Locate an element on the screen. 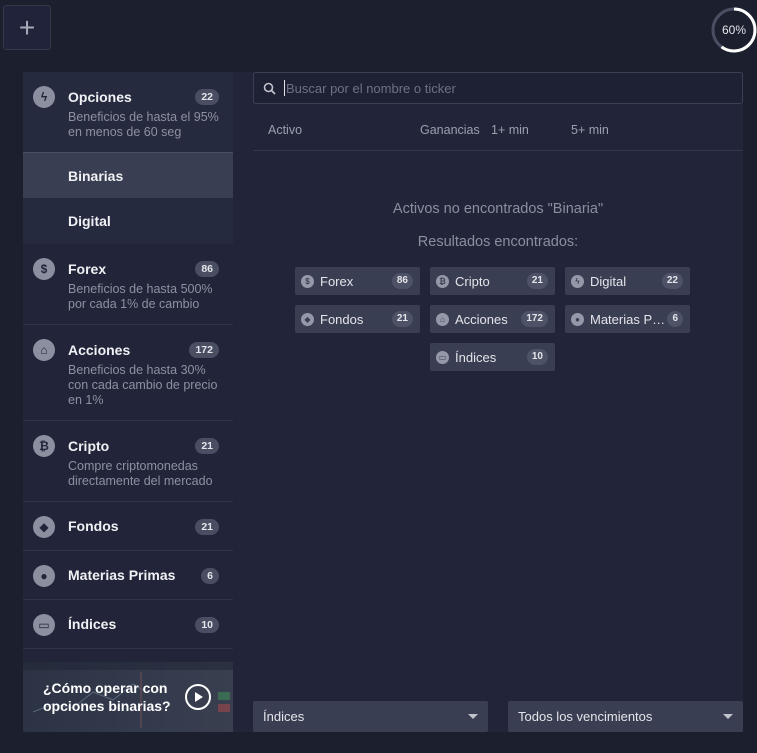 The height and width of the screenshot is (753, 757). category-cube: ◆ Fondos 21 is located at coordinates (128, 526).